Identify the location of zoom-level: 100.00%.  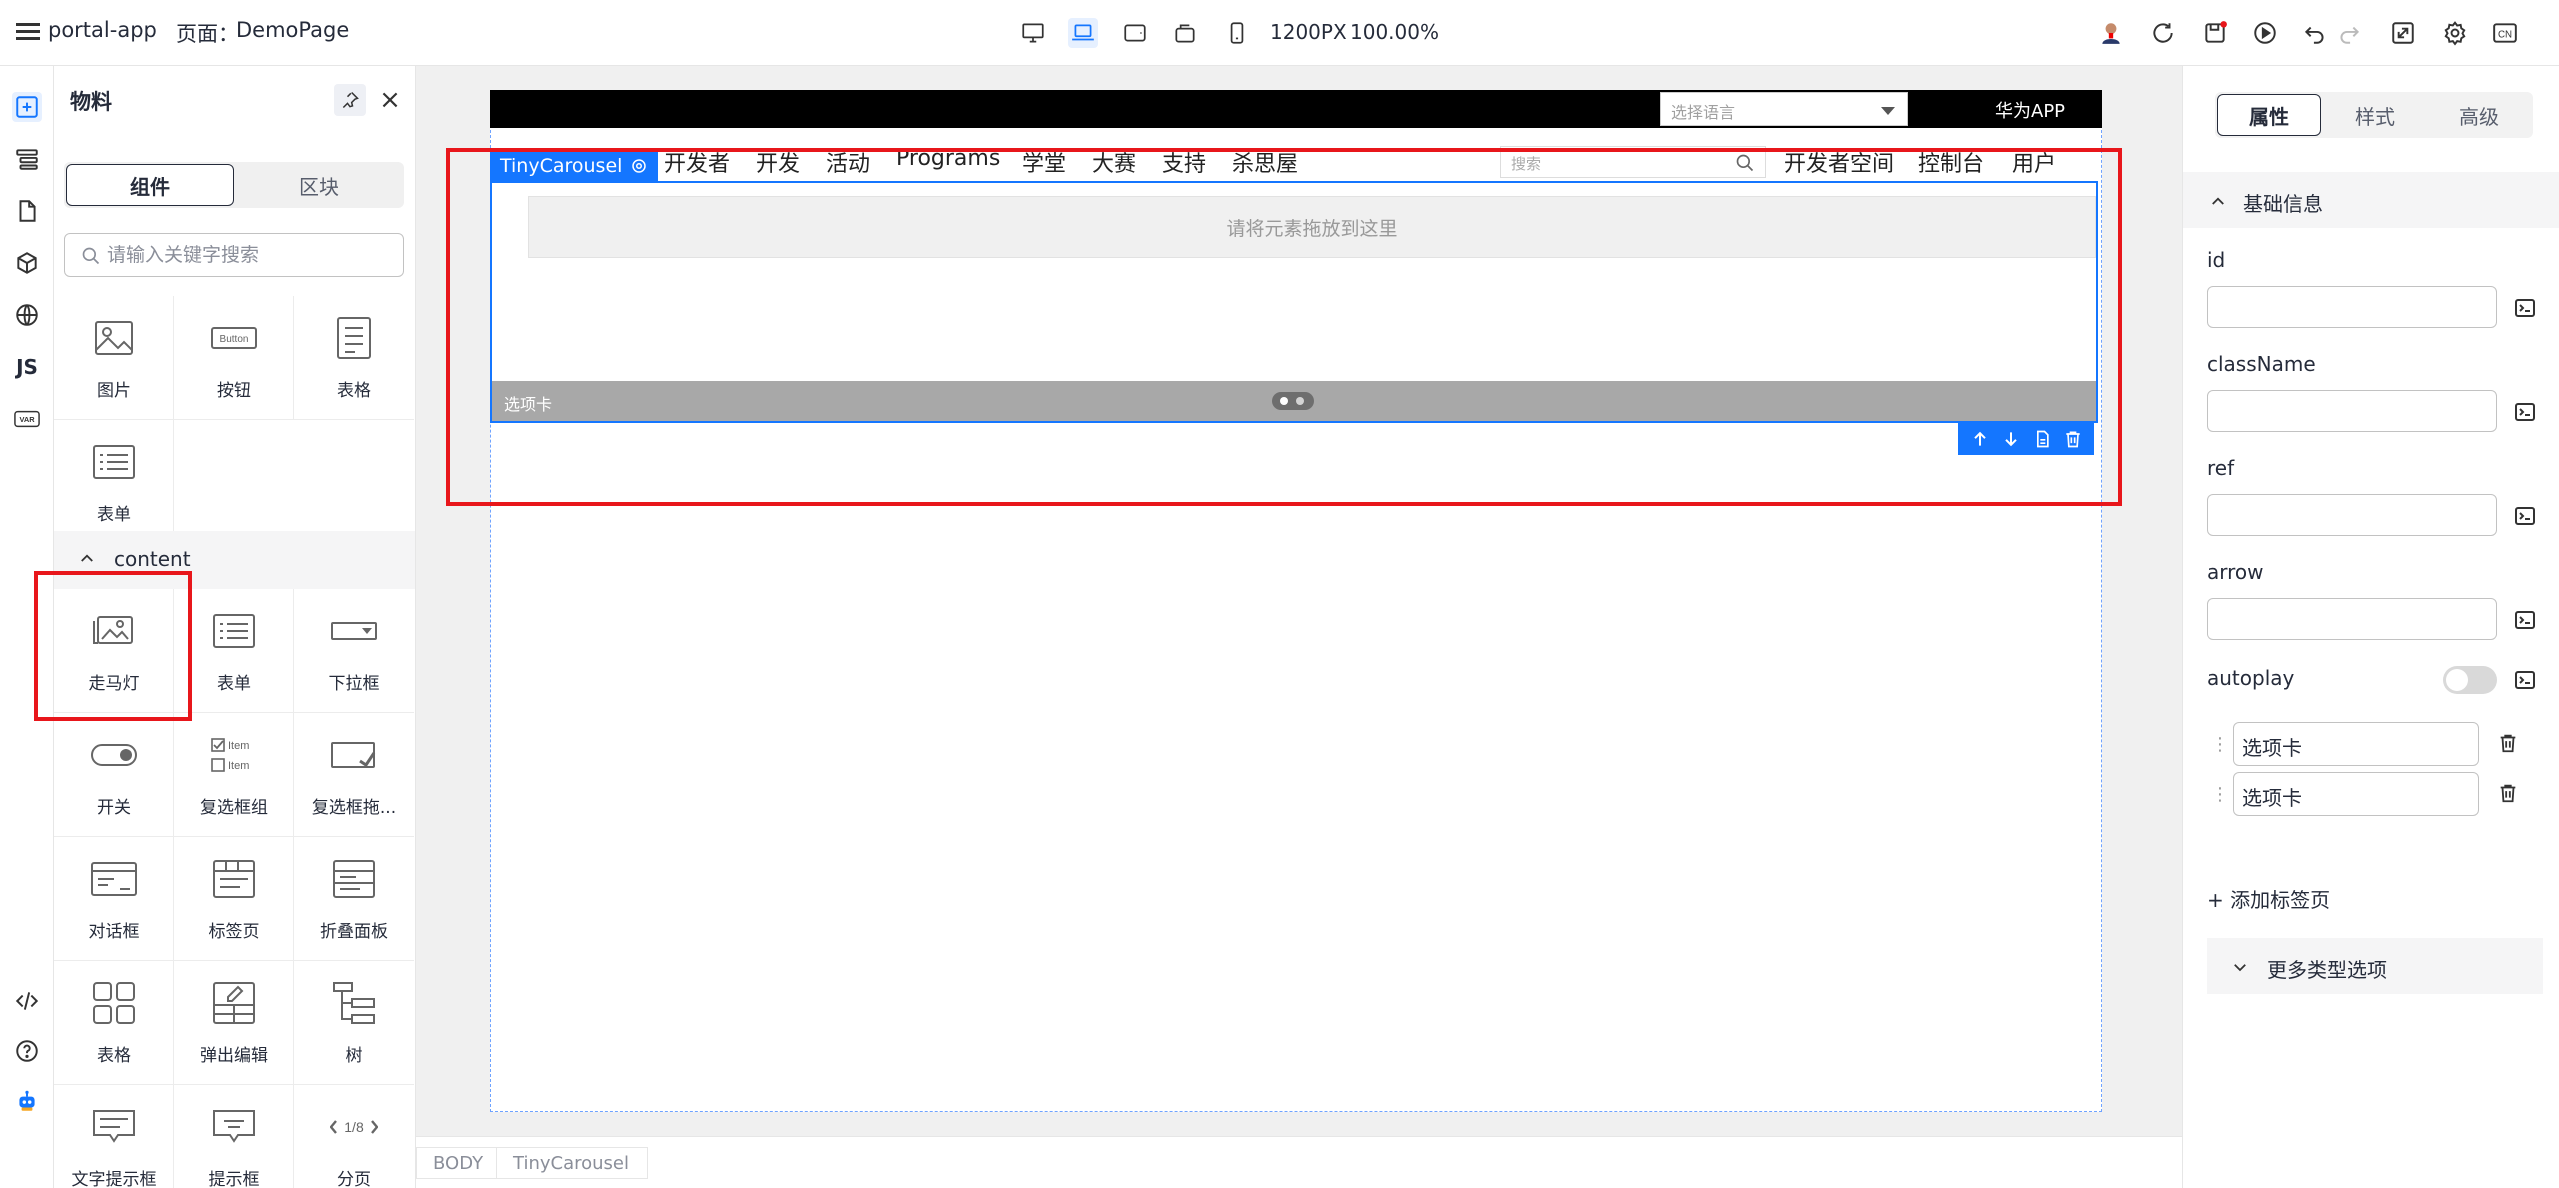
(1394, 32).